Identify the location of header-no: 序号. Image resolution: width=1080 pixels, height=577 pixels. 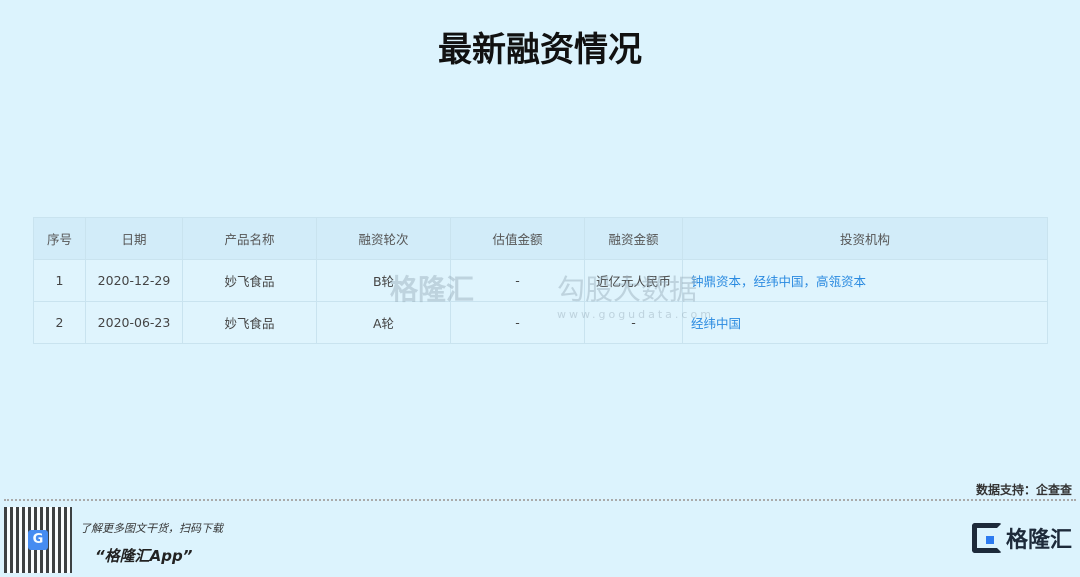
(59, 238).